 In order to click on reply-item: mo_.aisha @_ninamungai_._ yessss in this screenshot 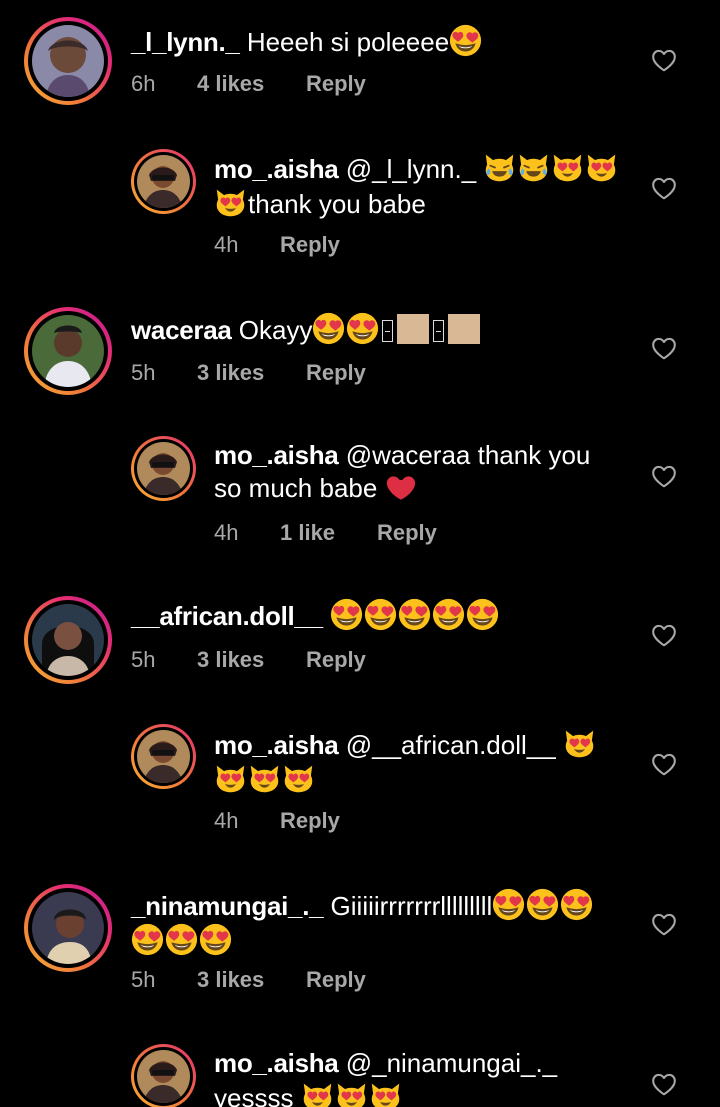, I will do `click(360, 1068)`.